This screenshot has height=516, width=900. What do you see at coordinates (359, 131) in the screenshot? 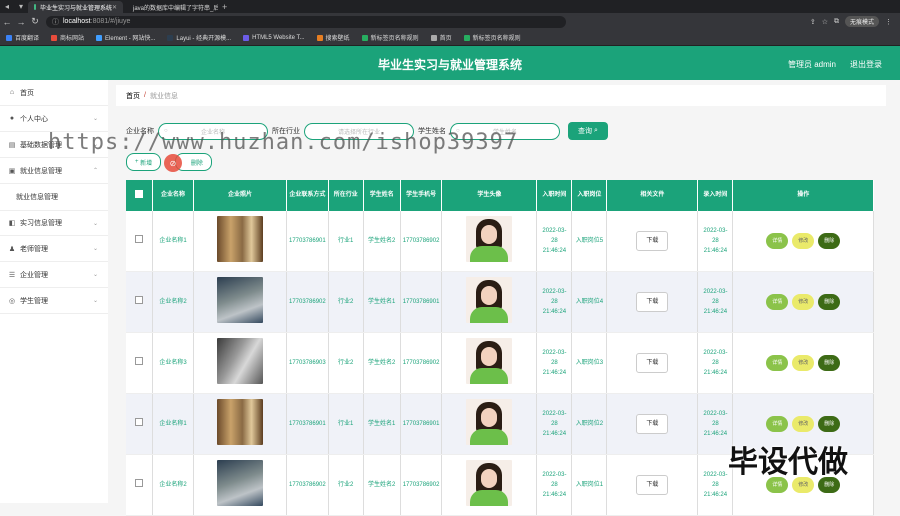
I see `industry-select: 请选择所在行业` at bounding box center [359, 131].